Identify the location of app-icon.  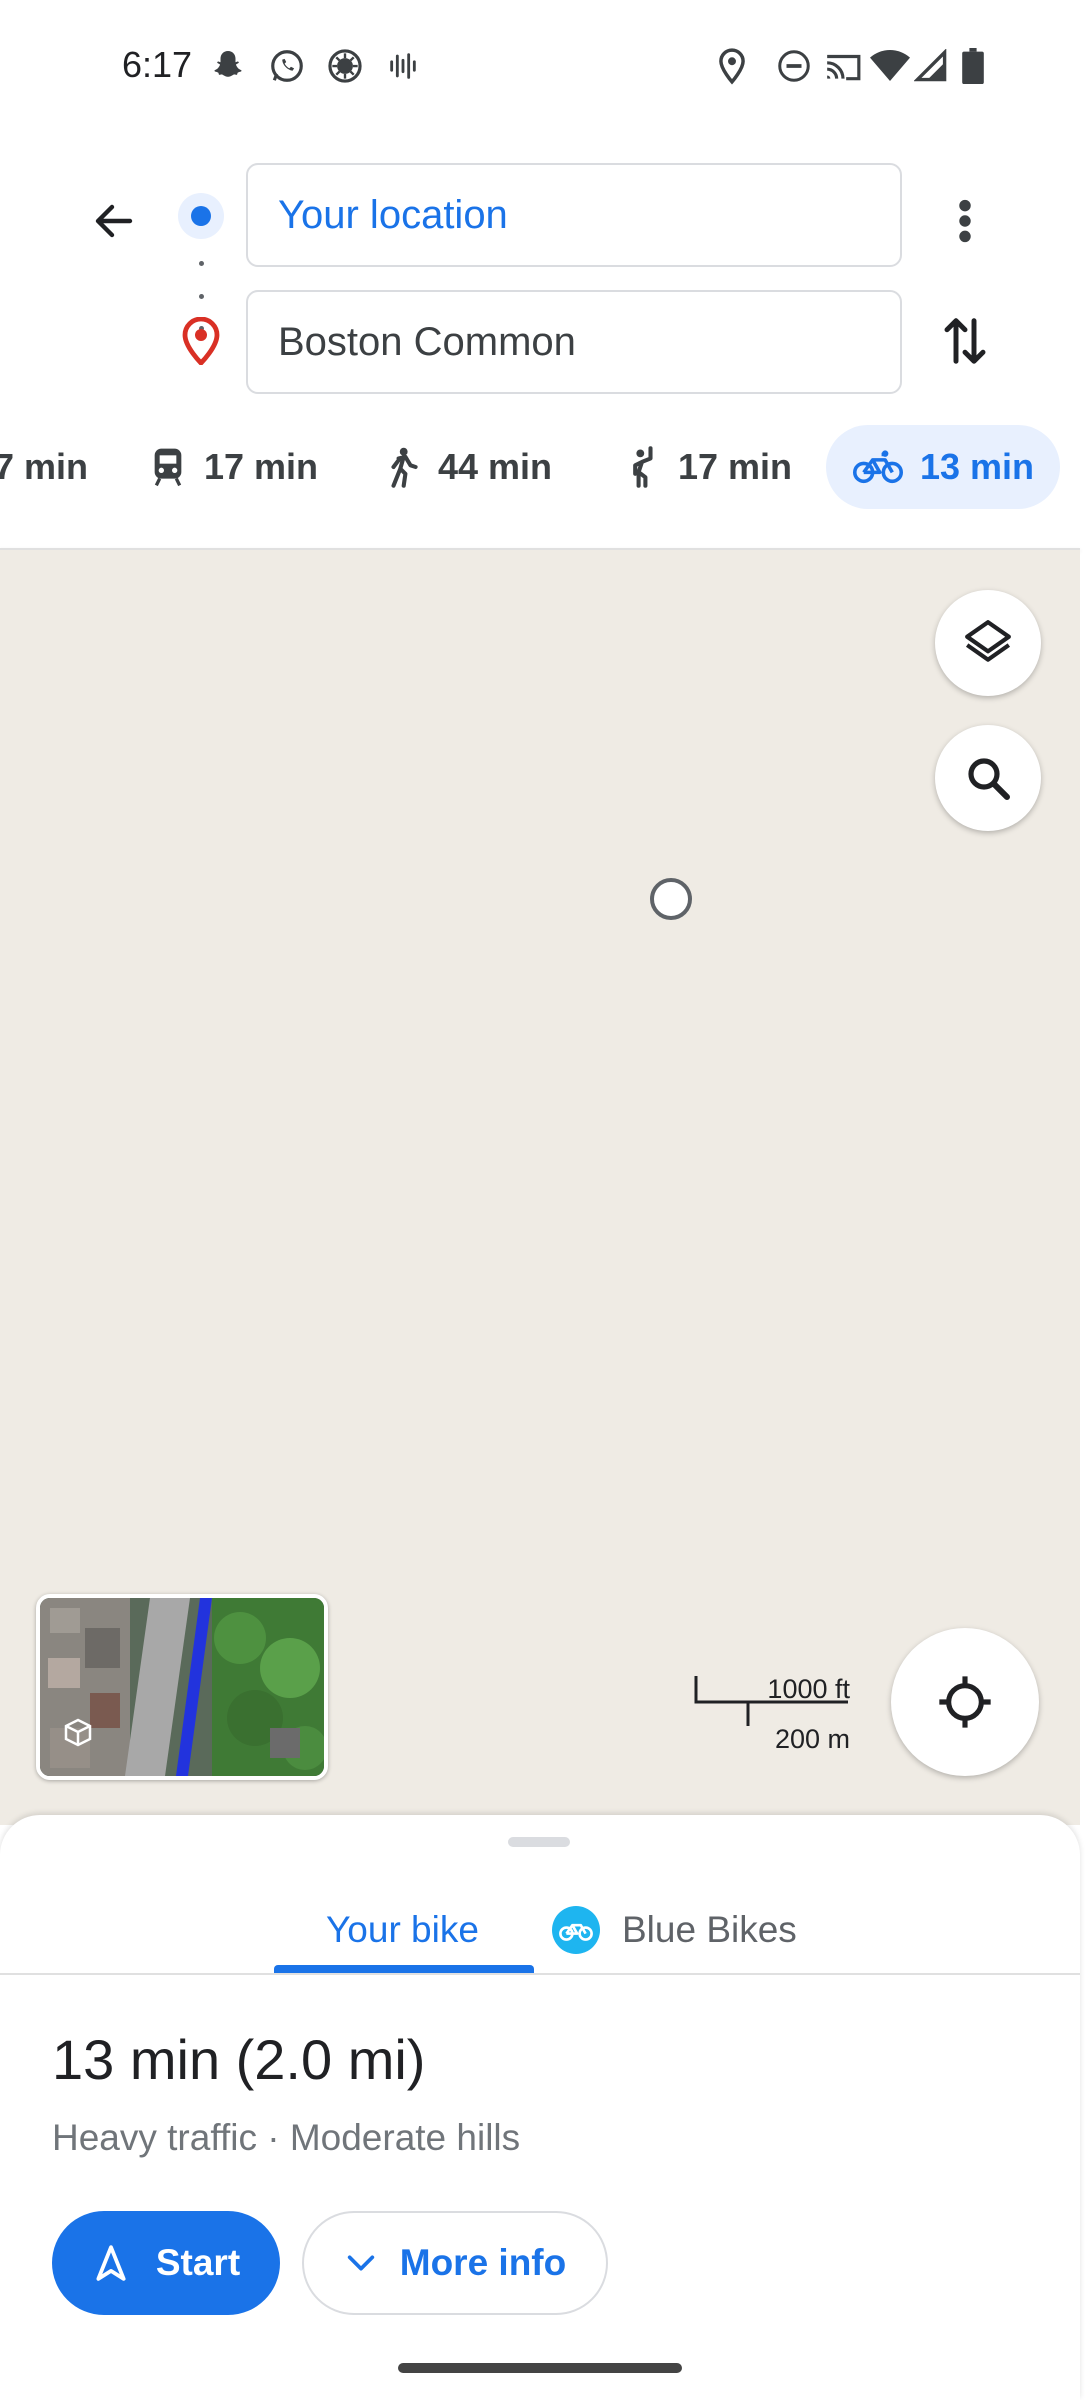
(345, 66).